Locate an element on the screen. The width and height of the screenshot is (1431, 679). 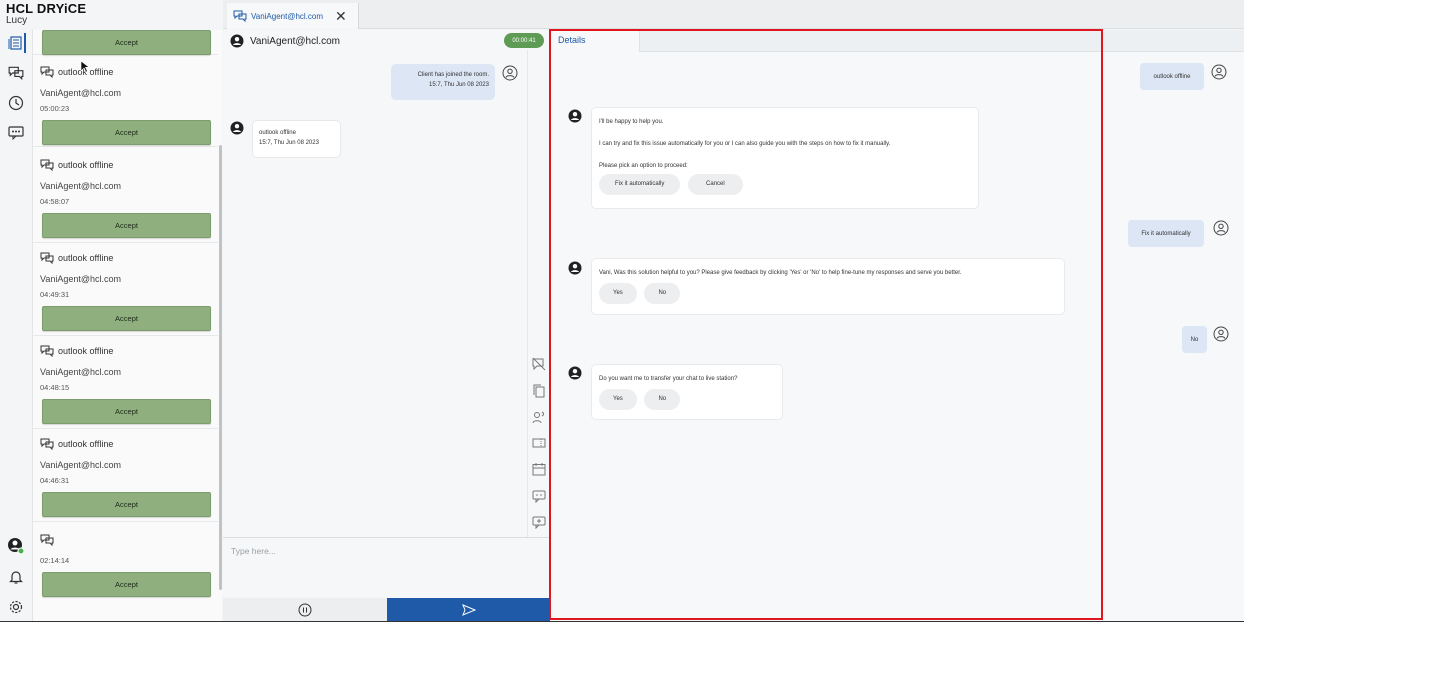
queue-nav-icon is located at coordinates (16, 43).